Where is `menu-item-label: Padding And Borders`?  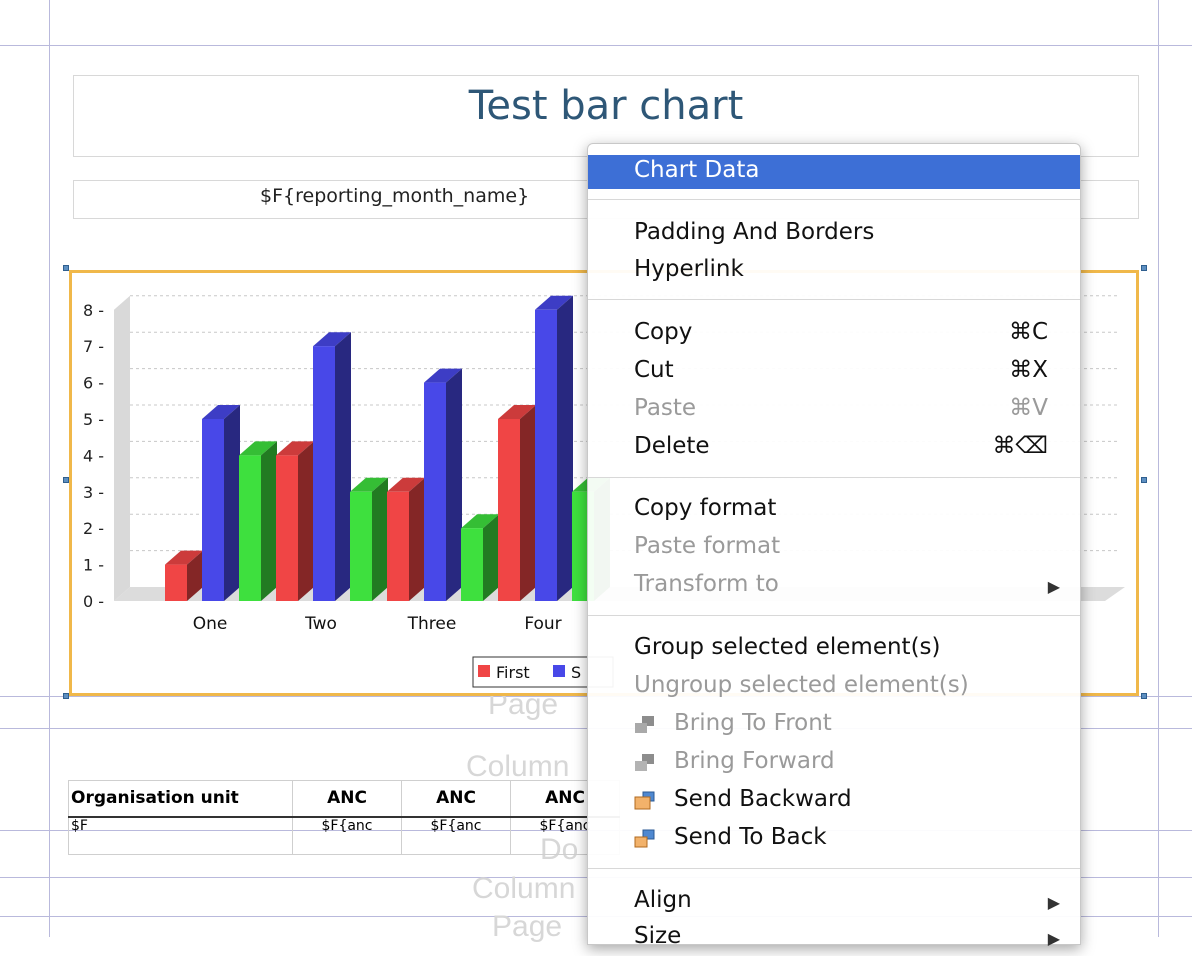 menu-item-label: Padding And Borders is located at coordinates (754, 232).